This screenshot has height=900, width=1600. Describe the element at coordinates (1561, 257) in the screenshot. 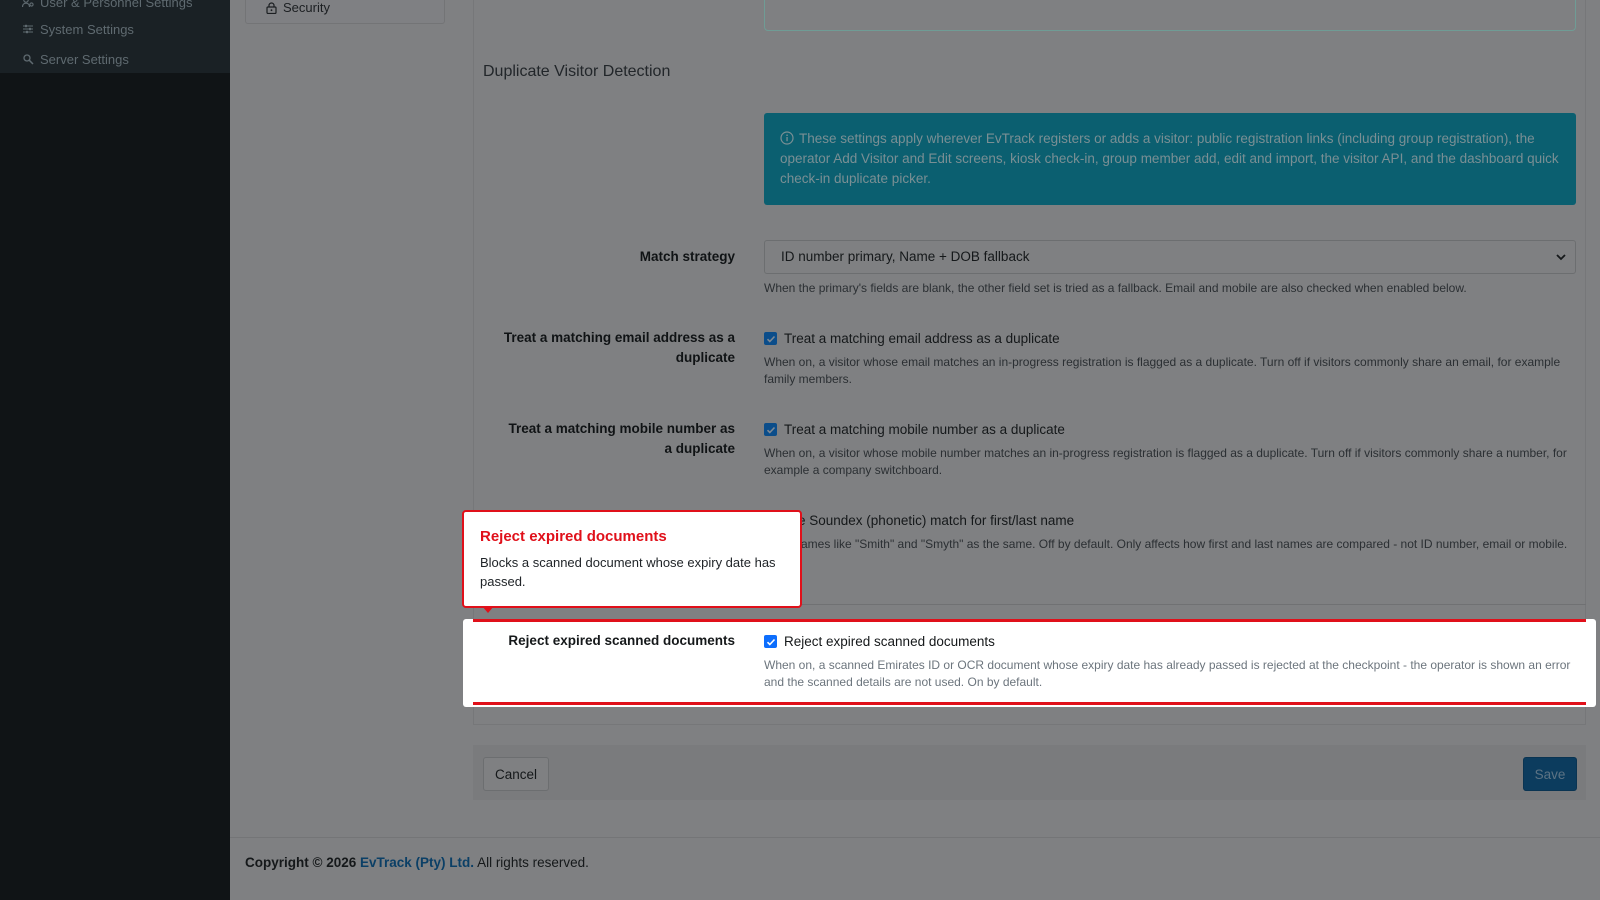

I see `chevron-down-icon` at that location.